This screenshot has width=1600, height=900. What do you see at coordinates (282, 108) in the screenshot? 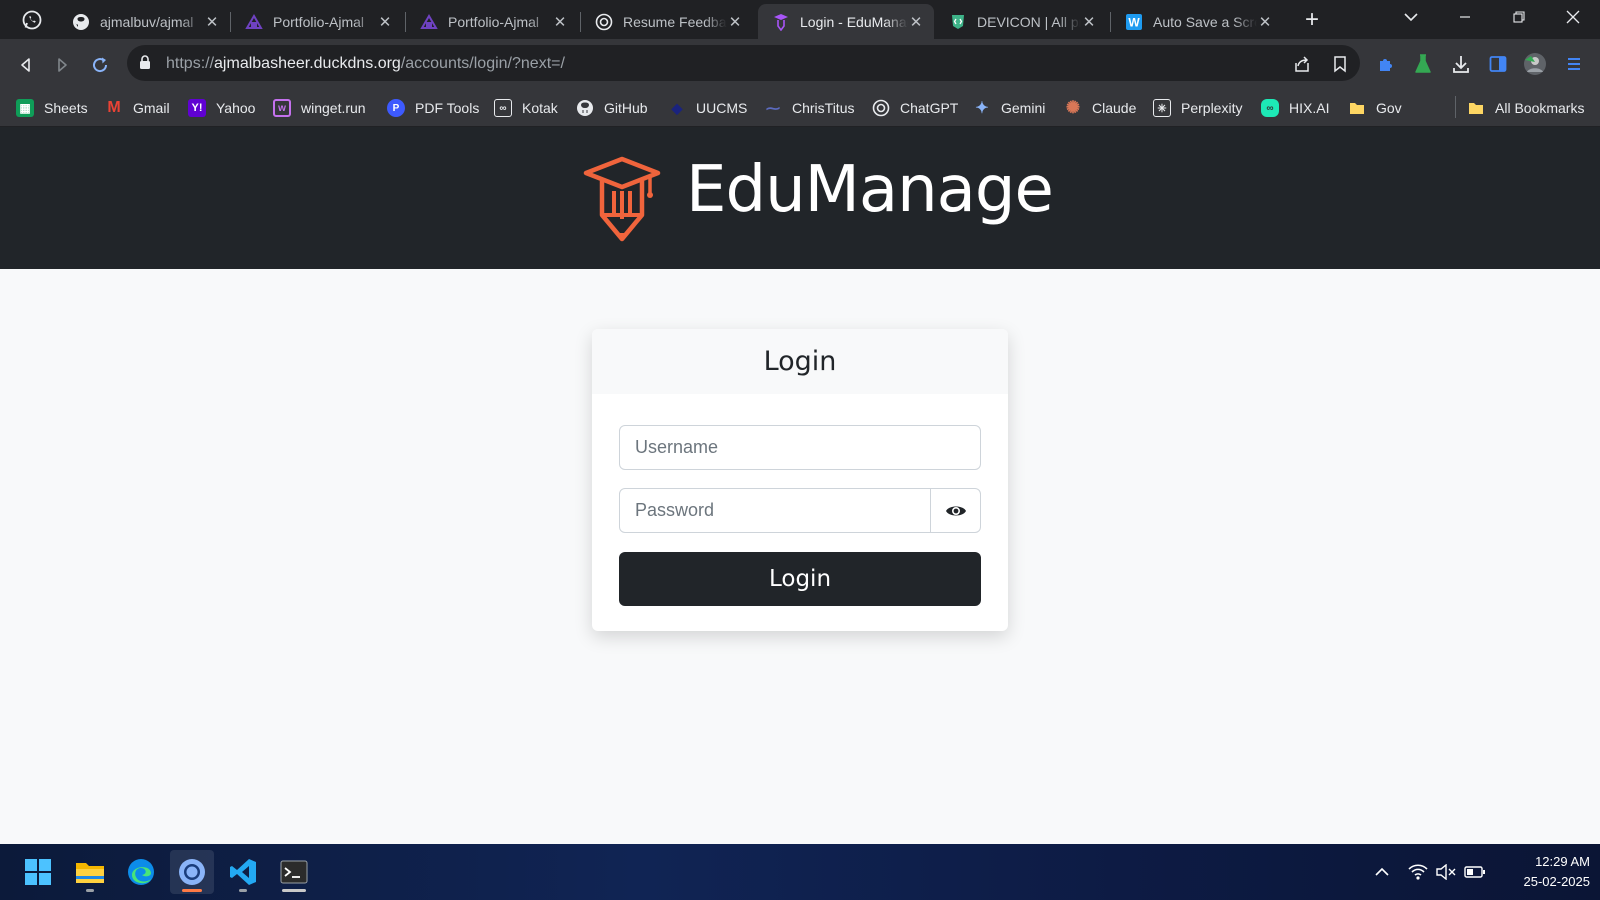
I see `winget-icon: w` at bounding box center [282, 108].